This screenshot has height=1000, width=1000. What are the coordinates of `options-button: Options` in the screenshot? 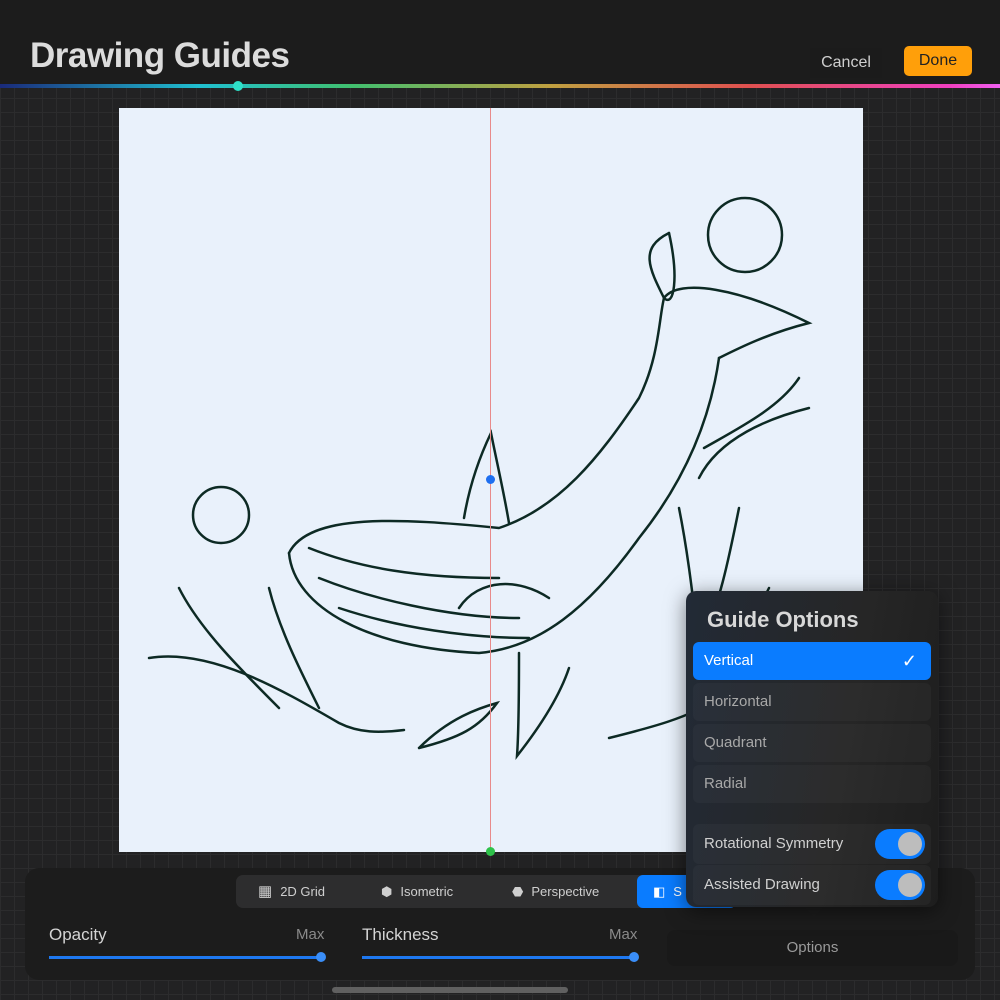 It's located at (812, 948).